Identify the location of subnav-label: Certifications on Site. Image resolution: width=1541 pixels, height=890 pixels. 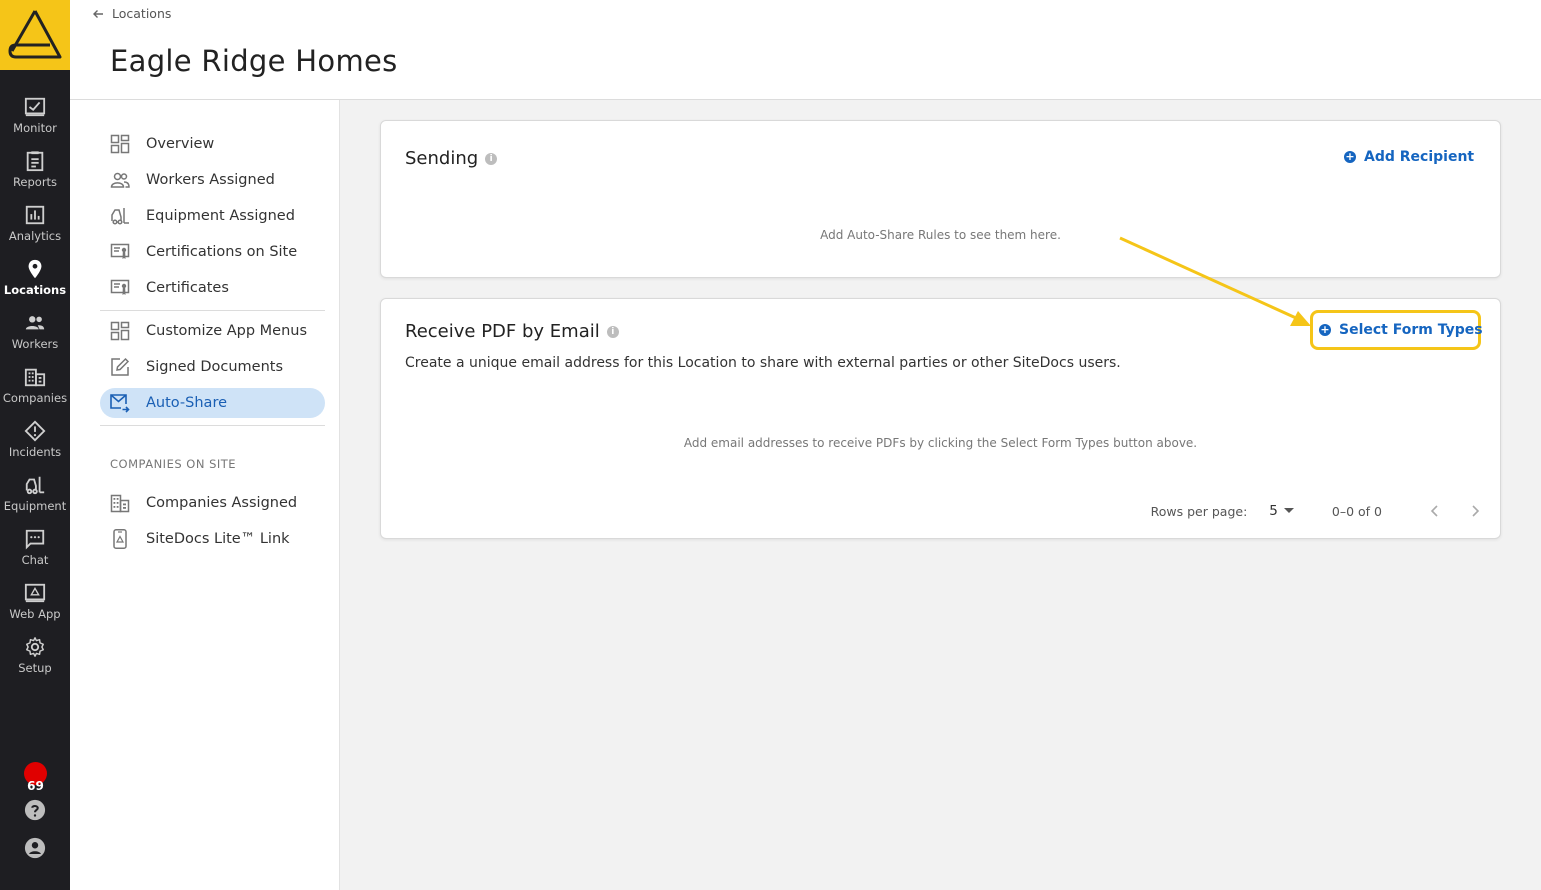
(222, 252).